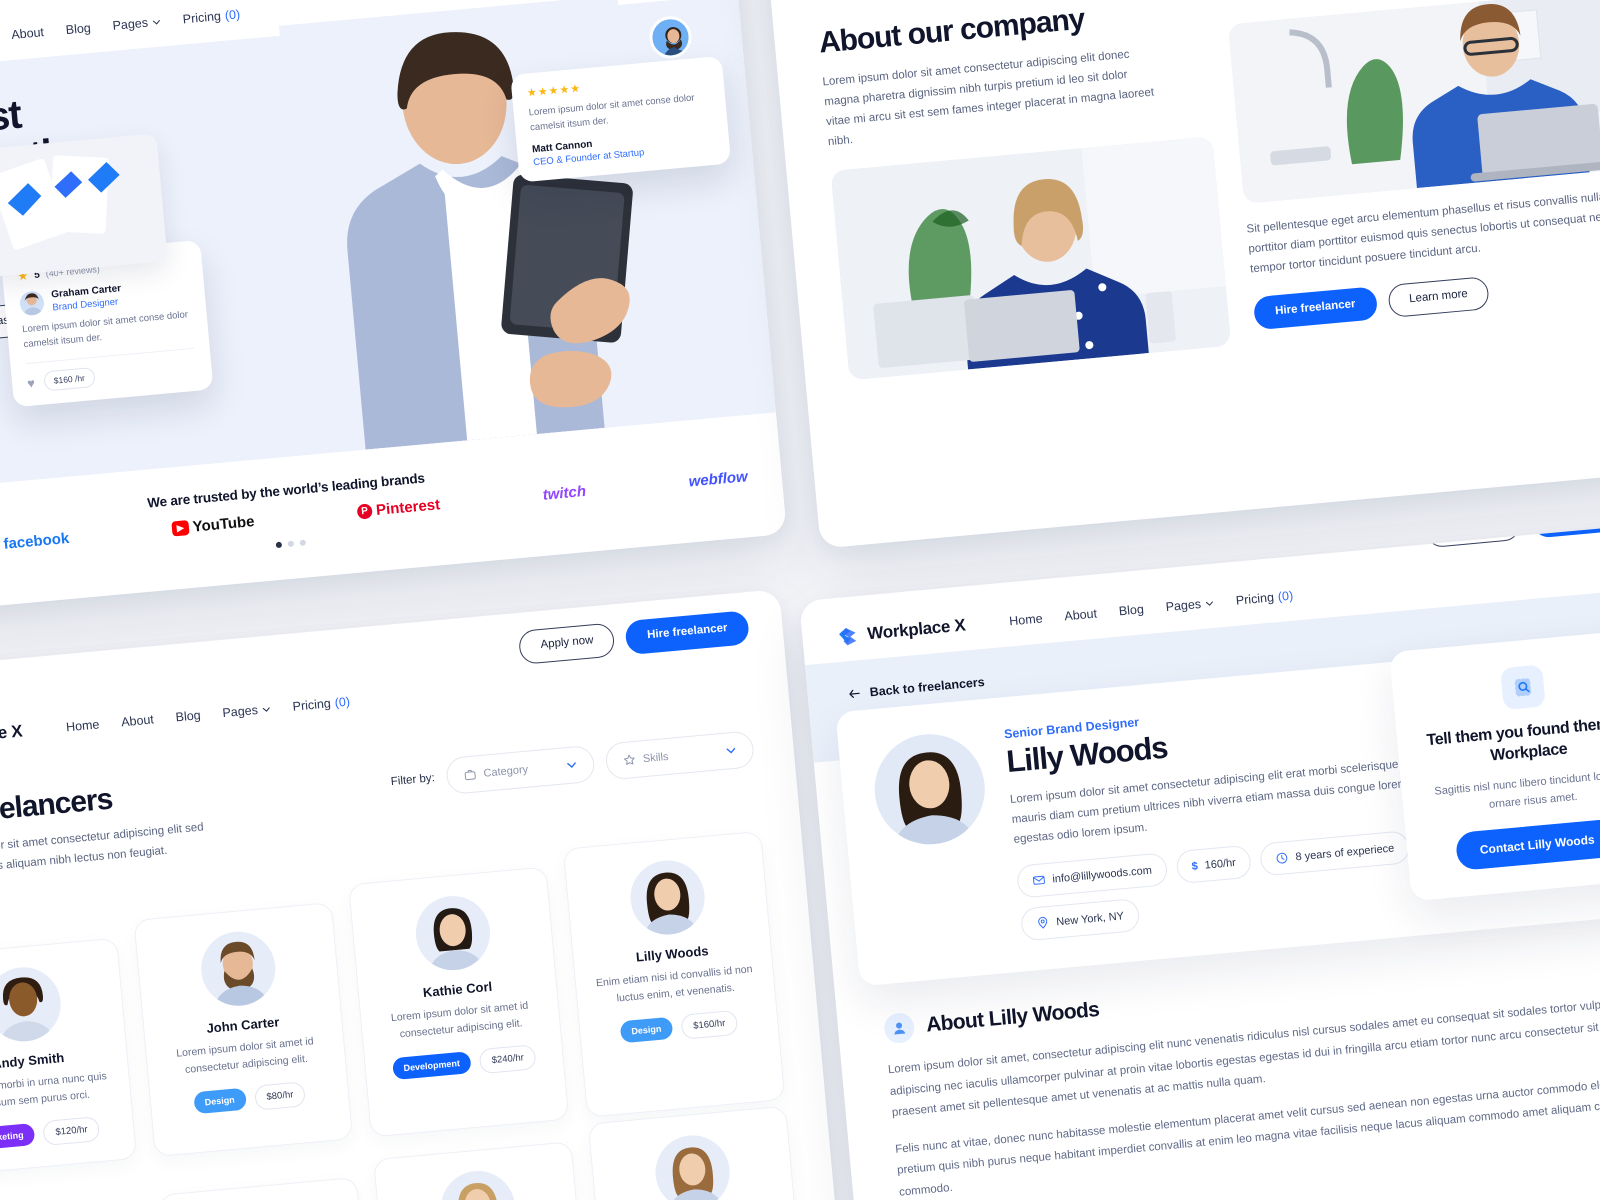 The width and height of the screenshot is (1600, 1200). Describe the element at coordinates (413, 779) in the screenshot. I see `filter-by-label: Filter by:` at that location.